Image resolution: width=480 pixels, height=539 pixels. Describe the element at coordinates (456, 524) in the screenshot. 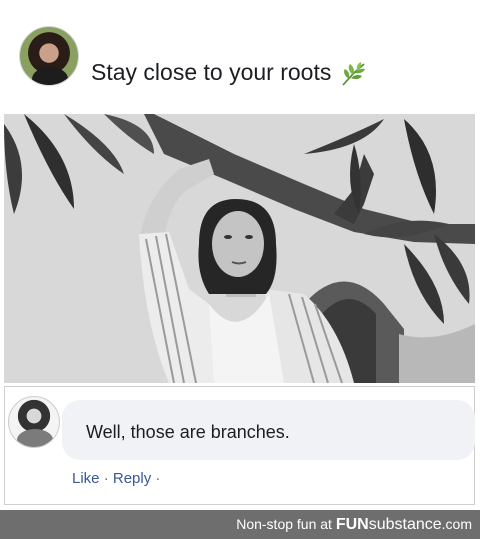

I see `watermark-brand-tld: .com` at that location.